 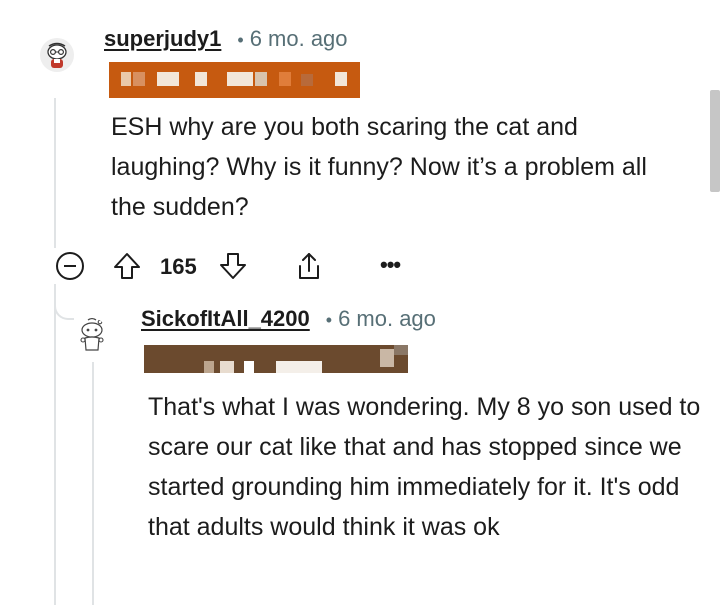 What do you see at coordinates (390, 265) in the screenshot?
I see `more-options-button: •••` at bounding box center [390, 265].